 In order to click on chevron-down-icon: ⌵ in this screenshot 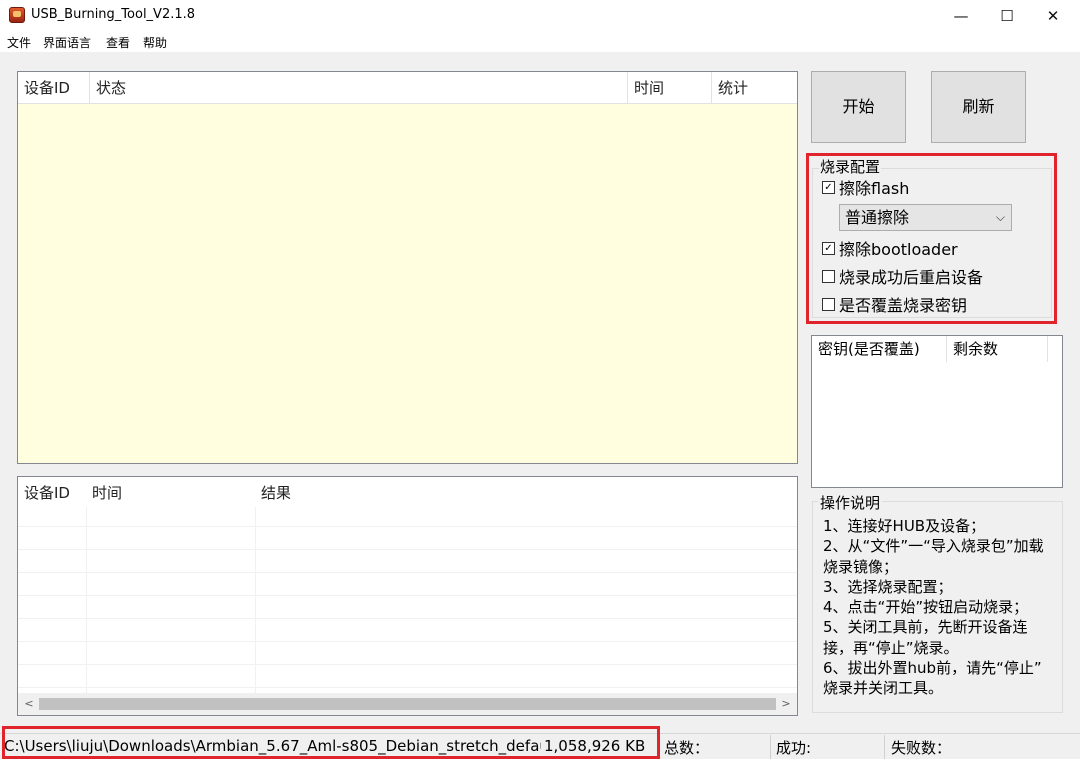, I will do `click(1000, 217)`.